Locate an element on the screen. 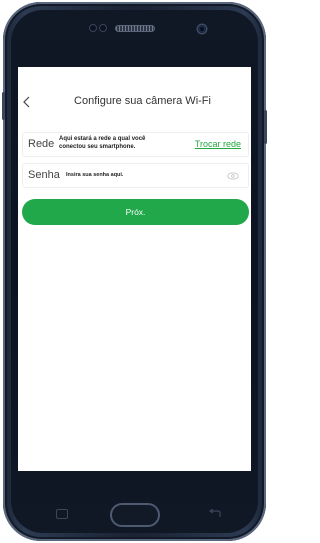 The width and height of the screenshot is (320, 543). volume-button is located at coordinates (3, 106).